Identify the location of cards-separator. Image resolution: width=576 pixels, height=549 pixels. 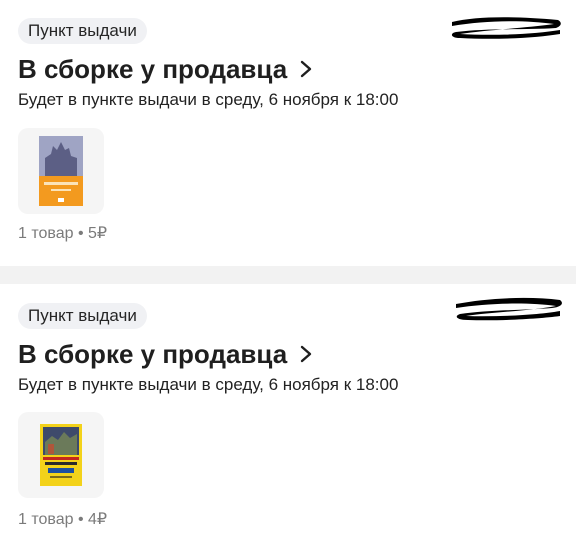
(288, 275).